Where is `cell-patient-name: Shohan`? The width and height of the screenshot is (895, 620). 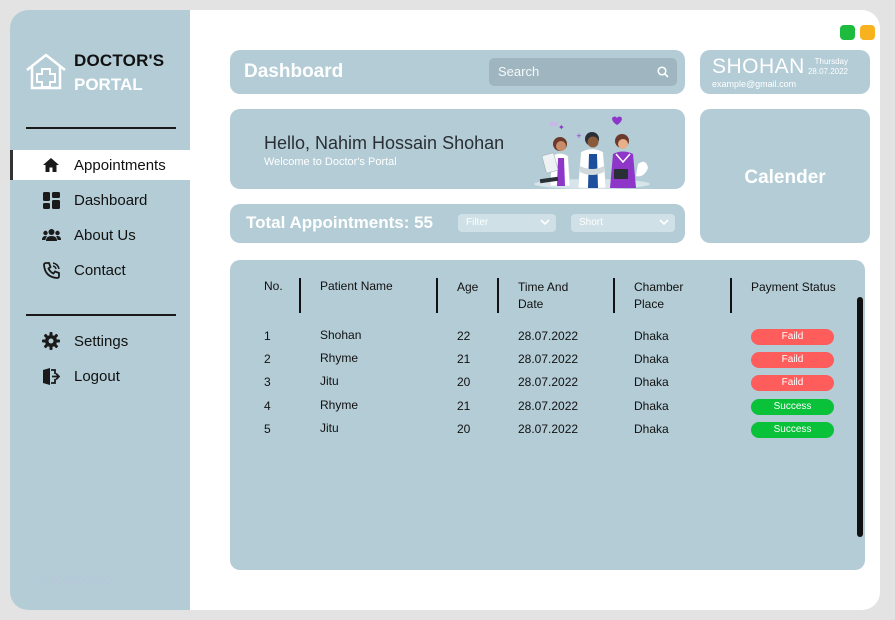 cell-patient-name: Shohan is located at coordinates (341, 335).